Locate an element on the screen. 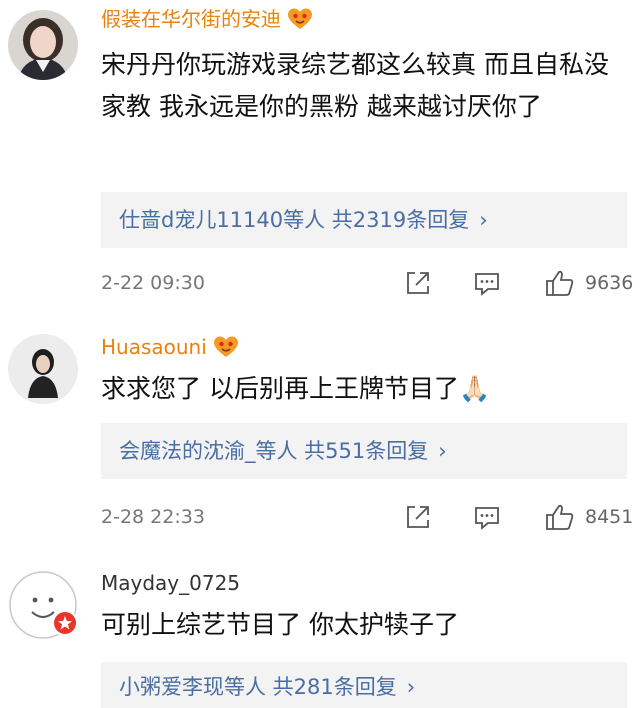 This screenshot has width=640, height=708. replies-summary: 仕啬d宠儿11140等人 共2319条回复 is located at coordinates (294, 220).